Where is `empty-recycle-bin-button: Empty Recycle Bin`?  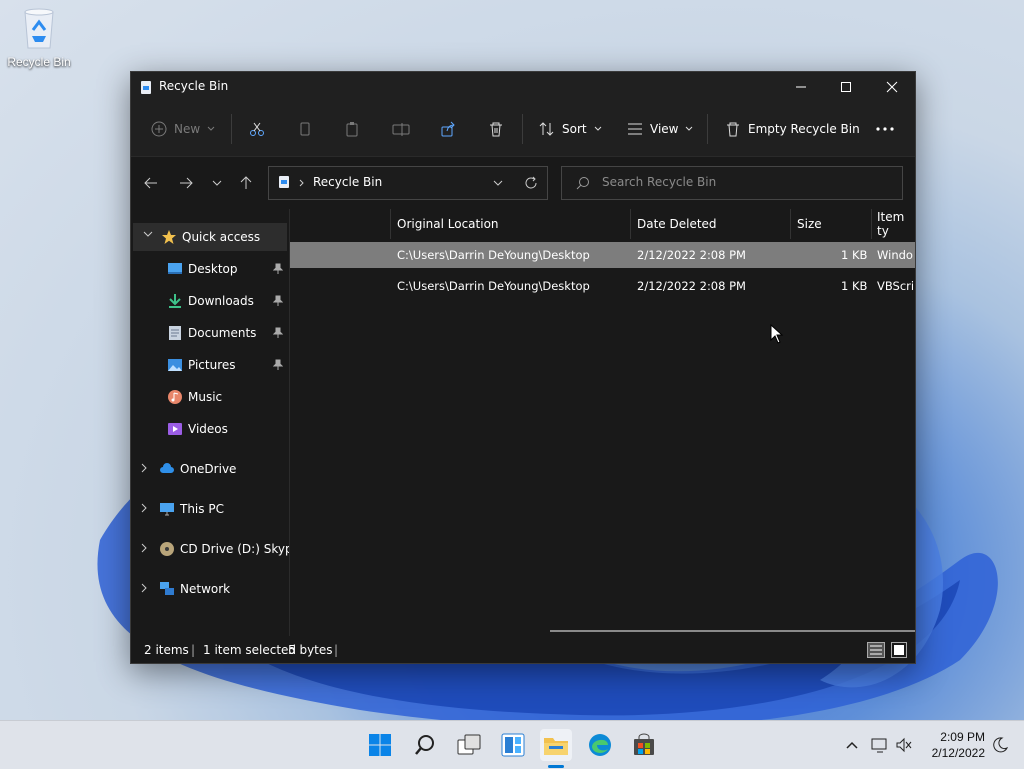
empty-recycle-bin-button: Empty Recycle Bin is located at coordinates (792, 129).